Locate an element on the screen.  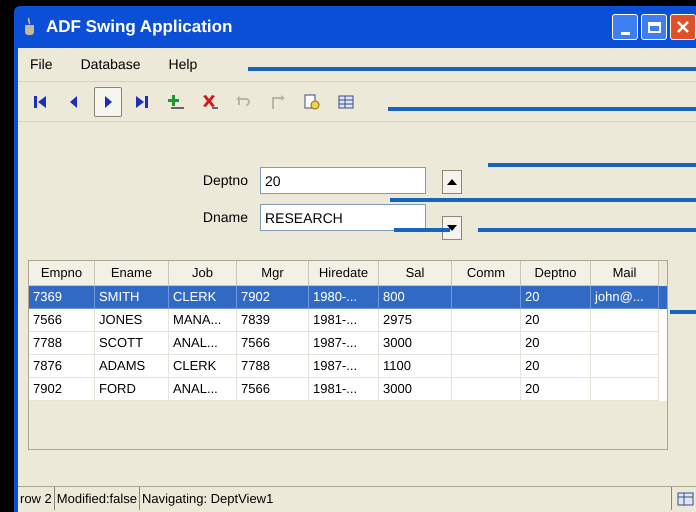
table-cell-text: SCOTT is located at coordinates (121, 343).